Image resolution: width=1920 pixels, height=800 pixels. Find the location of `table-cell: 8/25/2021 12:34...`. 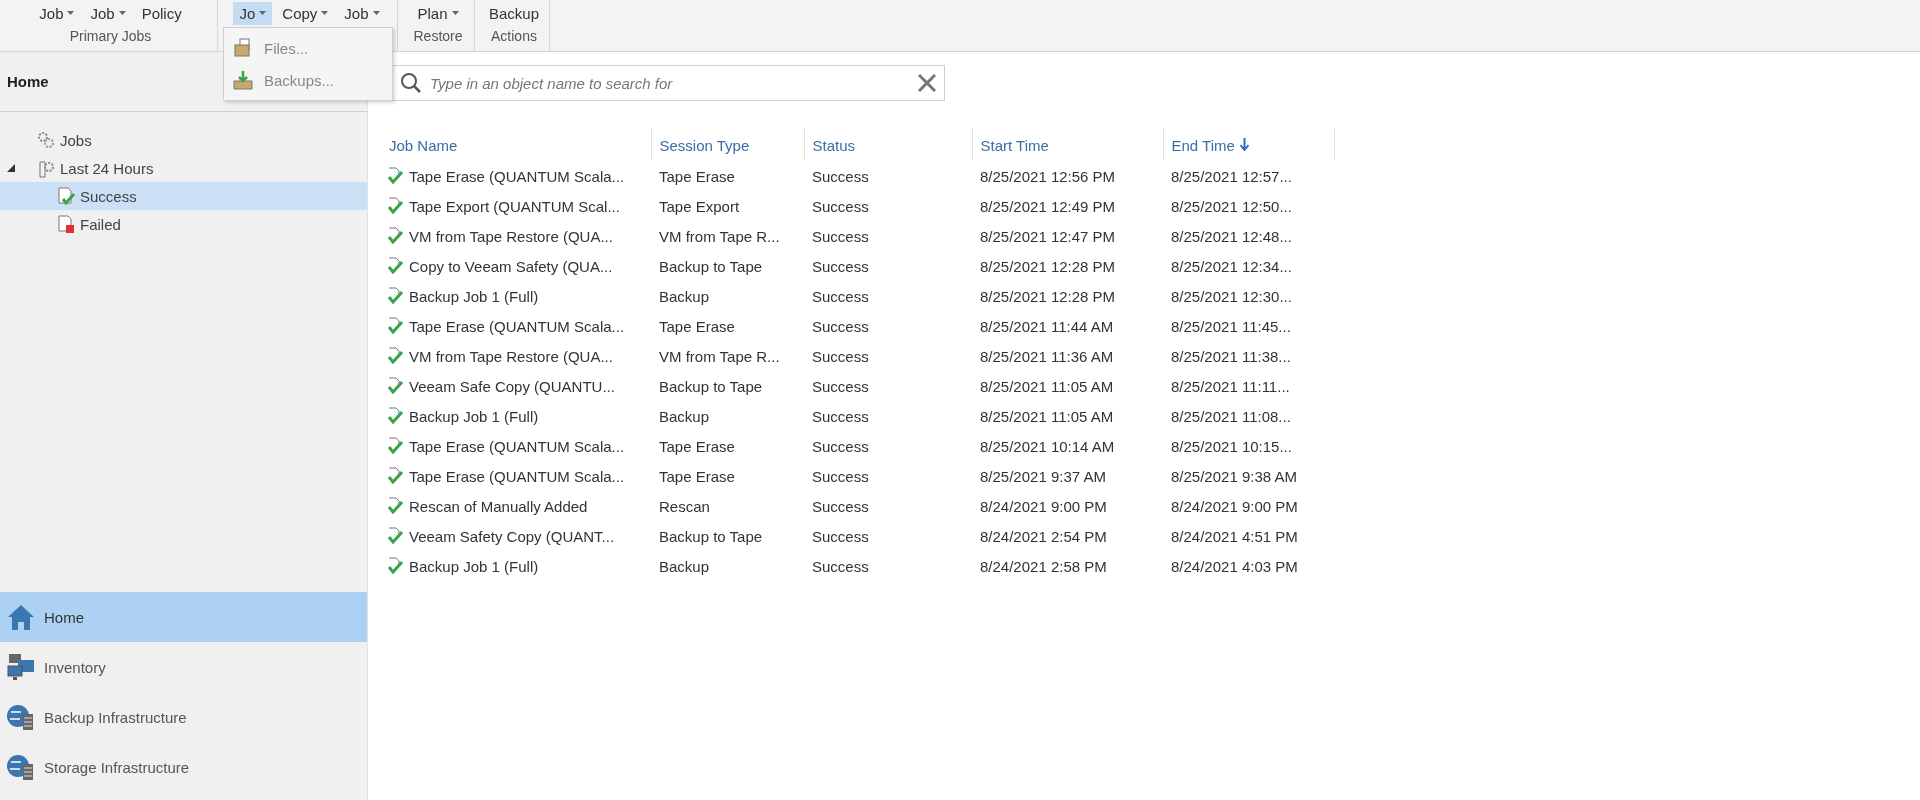

table-cell: 8/25/2021 12:34... is located at coordinates (1231, 266).